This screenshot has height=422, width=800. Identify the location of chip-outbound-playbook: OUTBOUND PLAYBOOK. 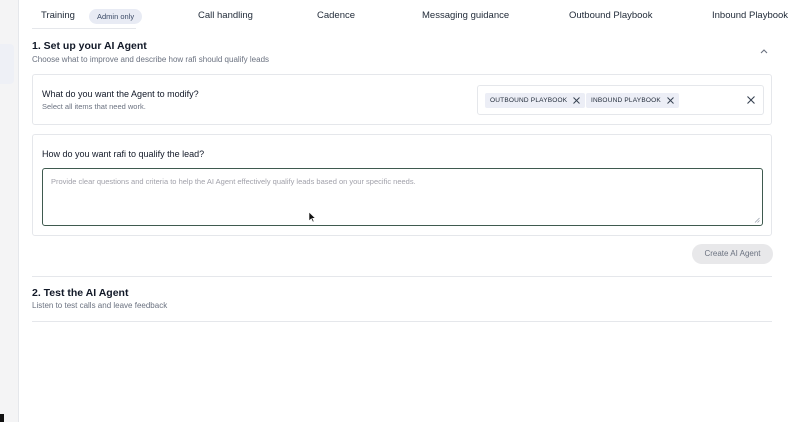
(535, 100).